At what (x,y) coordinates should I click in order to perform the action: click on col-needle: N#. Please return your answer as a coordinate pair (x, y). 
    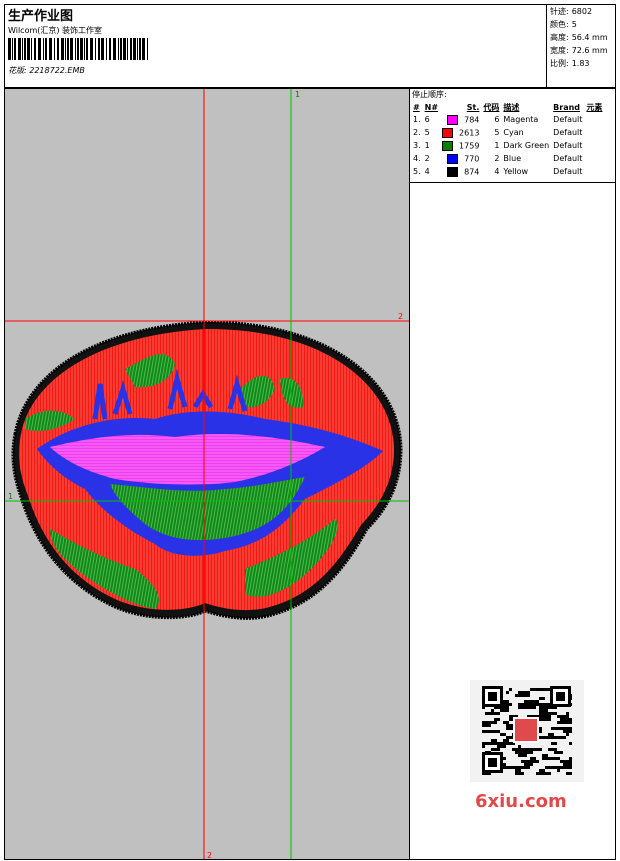
    Looking at the image, I should click on (431, 107).